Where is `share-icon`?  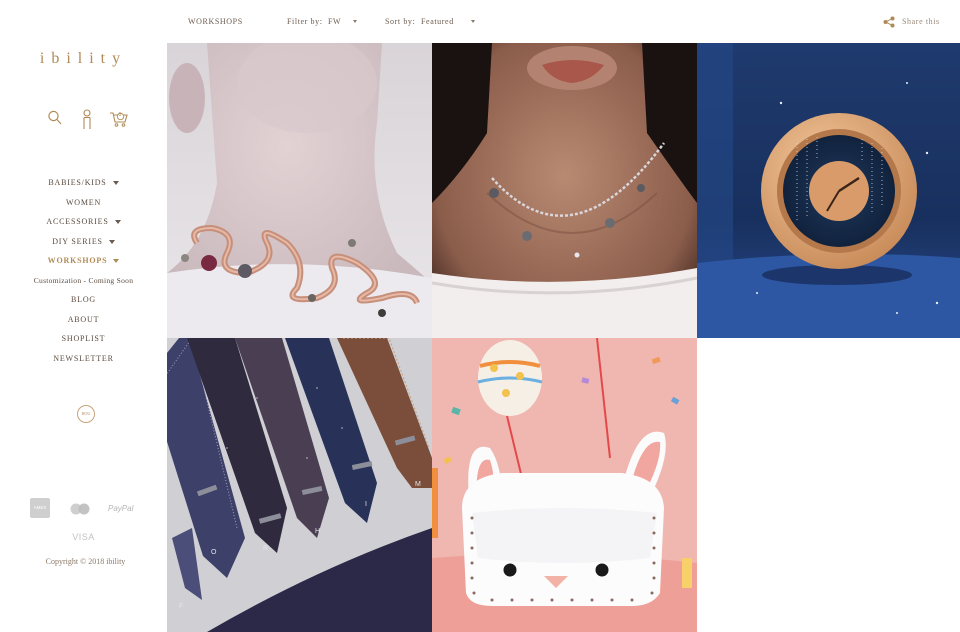
share-icon is located at coordinates (889, 24).